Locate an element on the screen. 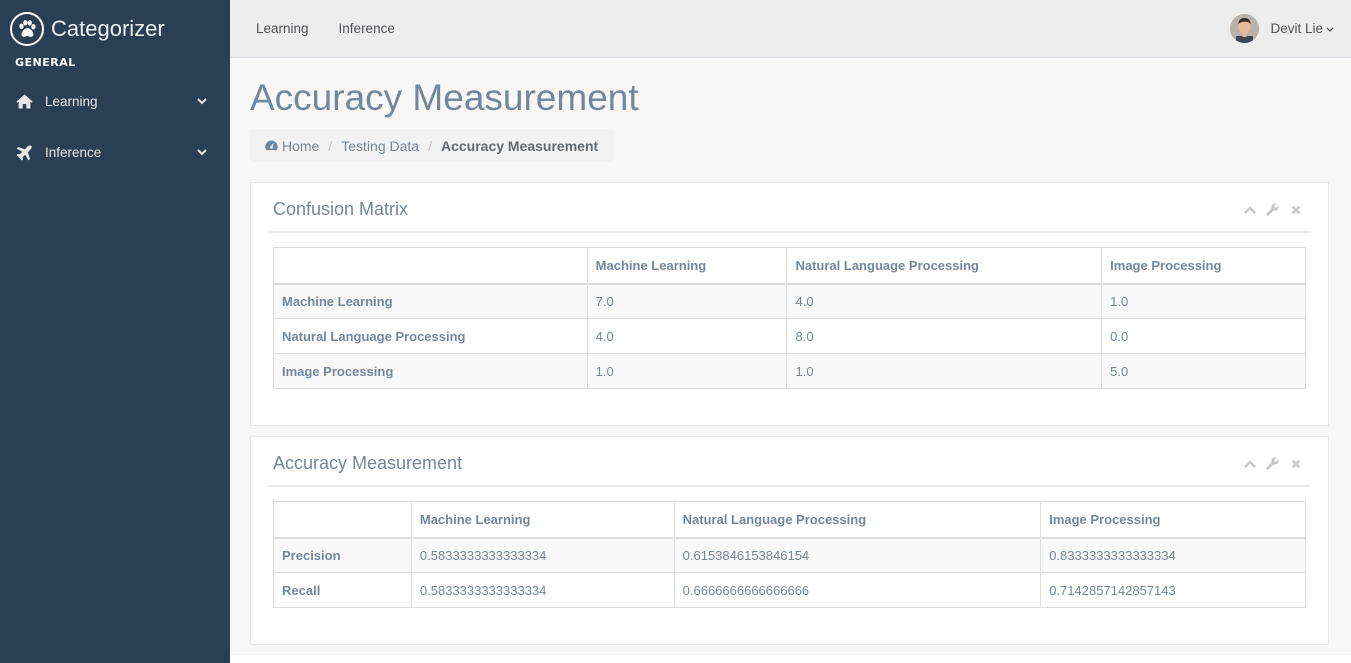 This screenshot has height=663, width=1351. plane-icon is located at coordinates (24, 152).